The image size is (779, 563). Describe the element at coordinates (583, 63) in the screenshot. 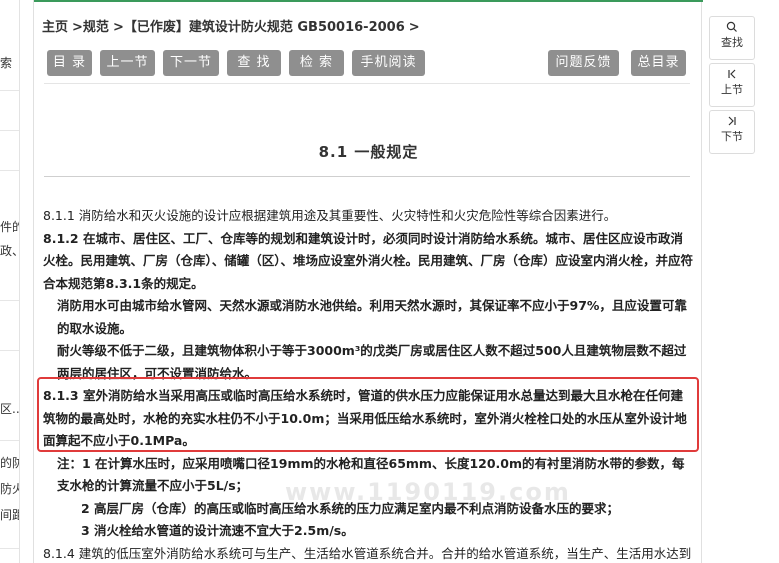

I see `feedback-button: 问题反馈` at that location.